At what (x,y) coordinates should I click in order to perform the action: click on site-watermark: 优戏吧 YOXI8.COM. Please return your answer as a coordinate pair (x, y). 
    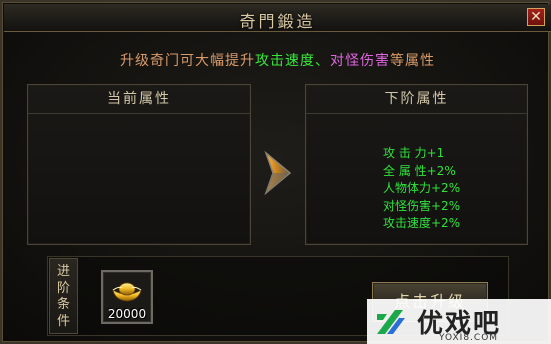
    Looking at the image, I should click on (459, 321).